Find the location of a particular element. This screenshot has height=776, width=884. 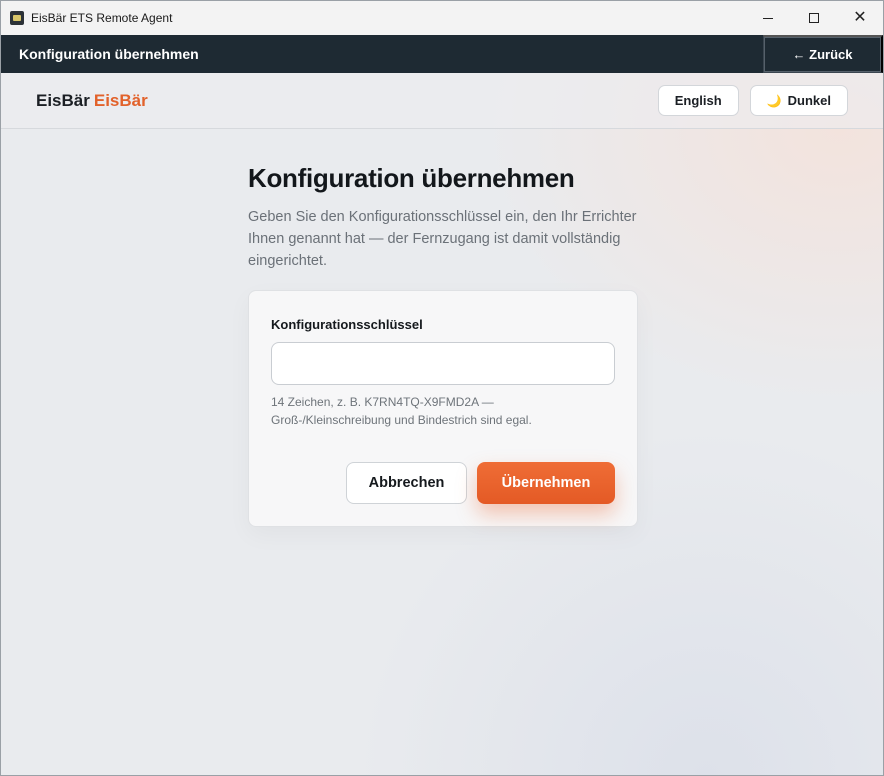

maximize-icon is located at coordinates (814, 18).